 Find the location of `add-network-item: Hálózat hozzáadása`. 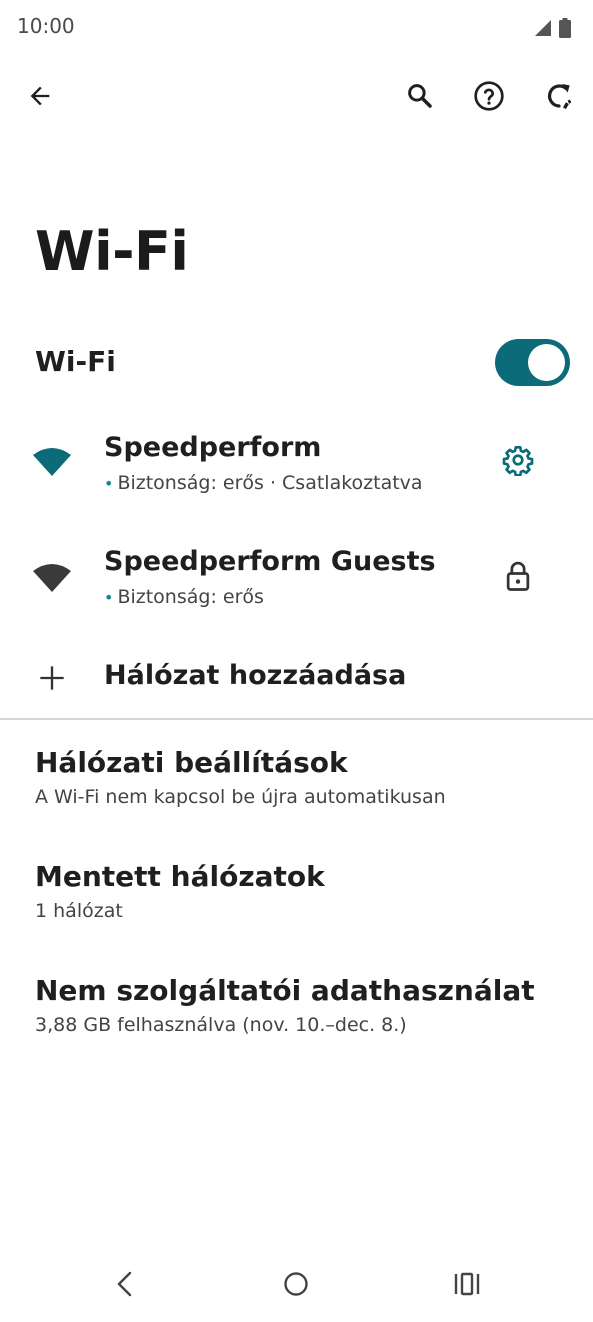

add-network-item: Hálózat hozzáadása is located at coordinates (296, 678).